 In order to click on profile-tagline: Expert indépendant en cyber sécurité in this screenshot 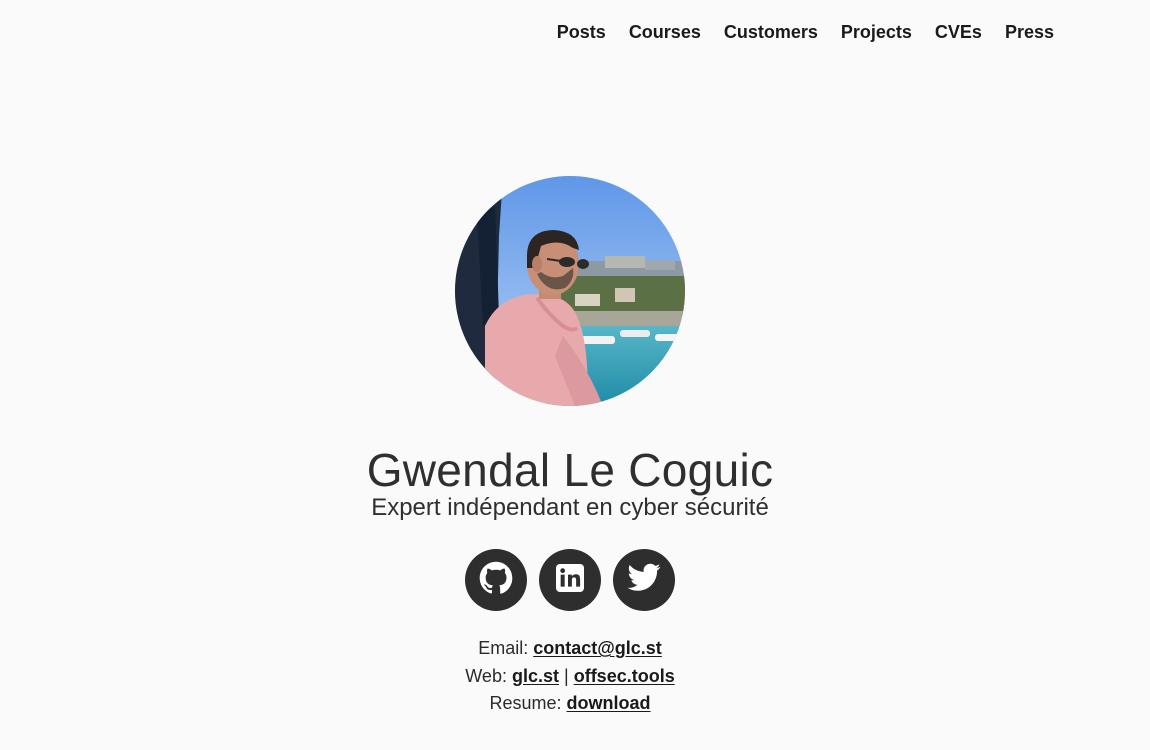, I will do `click(570, 507)`.